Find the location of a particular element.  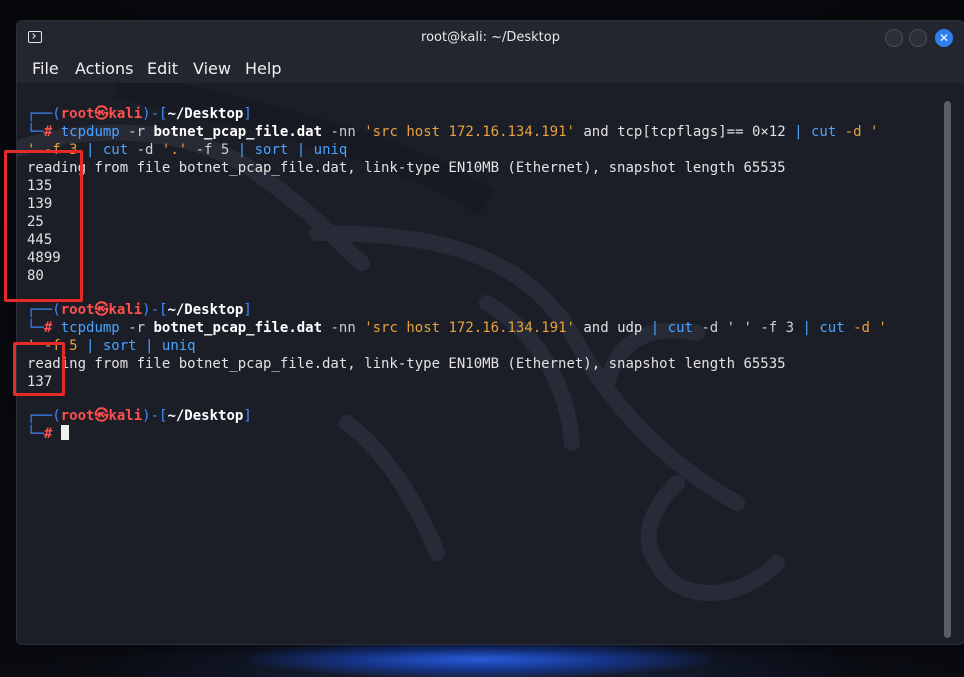

close-button: ✕ is located at coordinates (944, 38).